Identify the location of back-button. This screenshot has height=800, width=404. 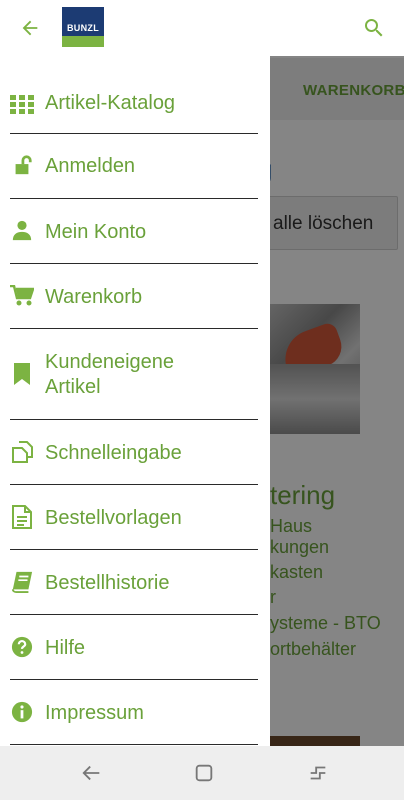
(30, 28).